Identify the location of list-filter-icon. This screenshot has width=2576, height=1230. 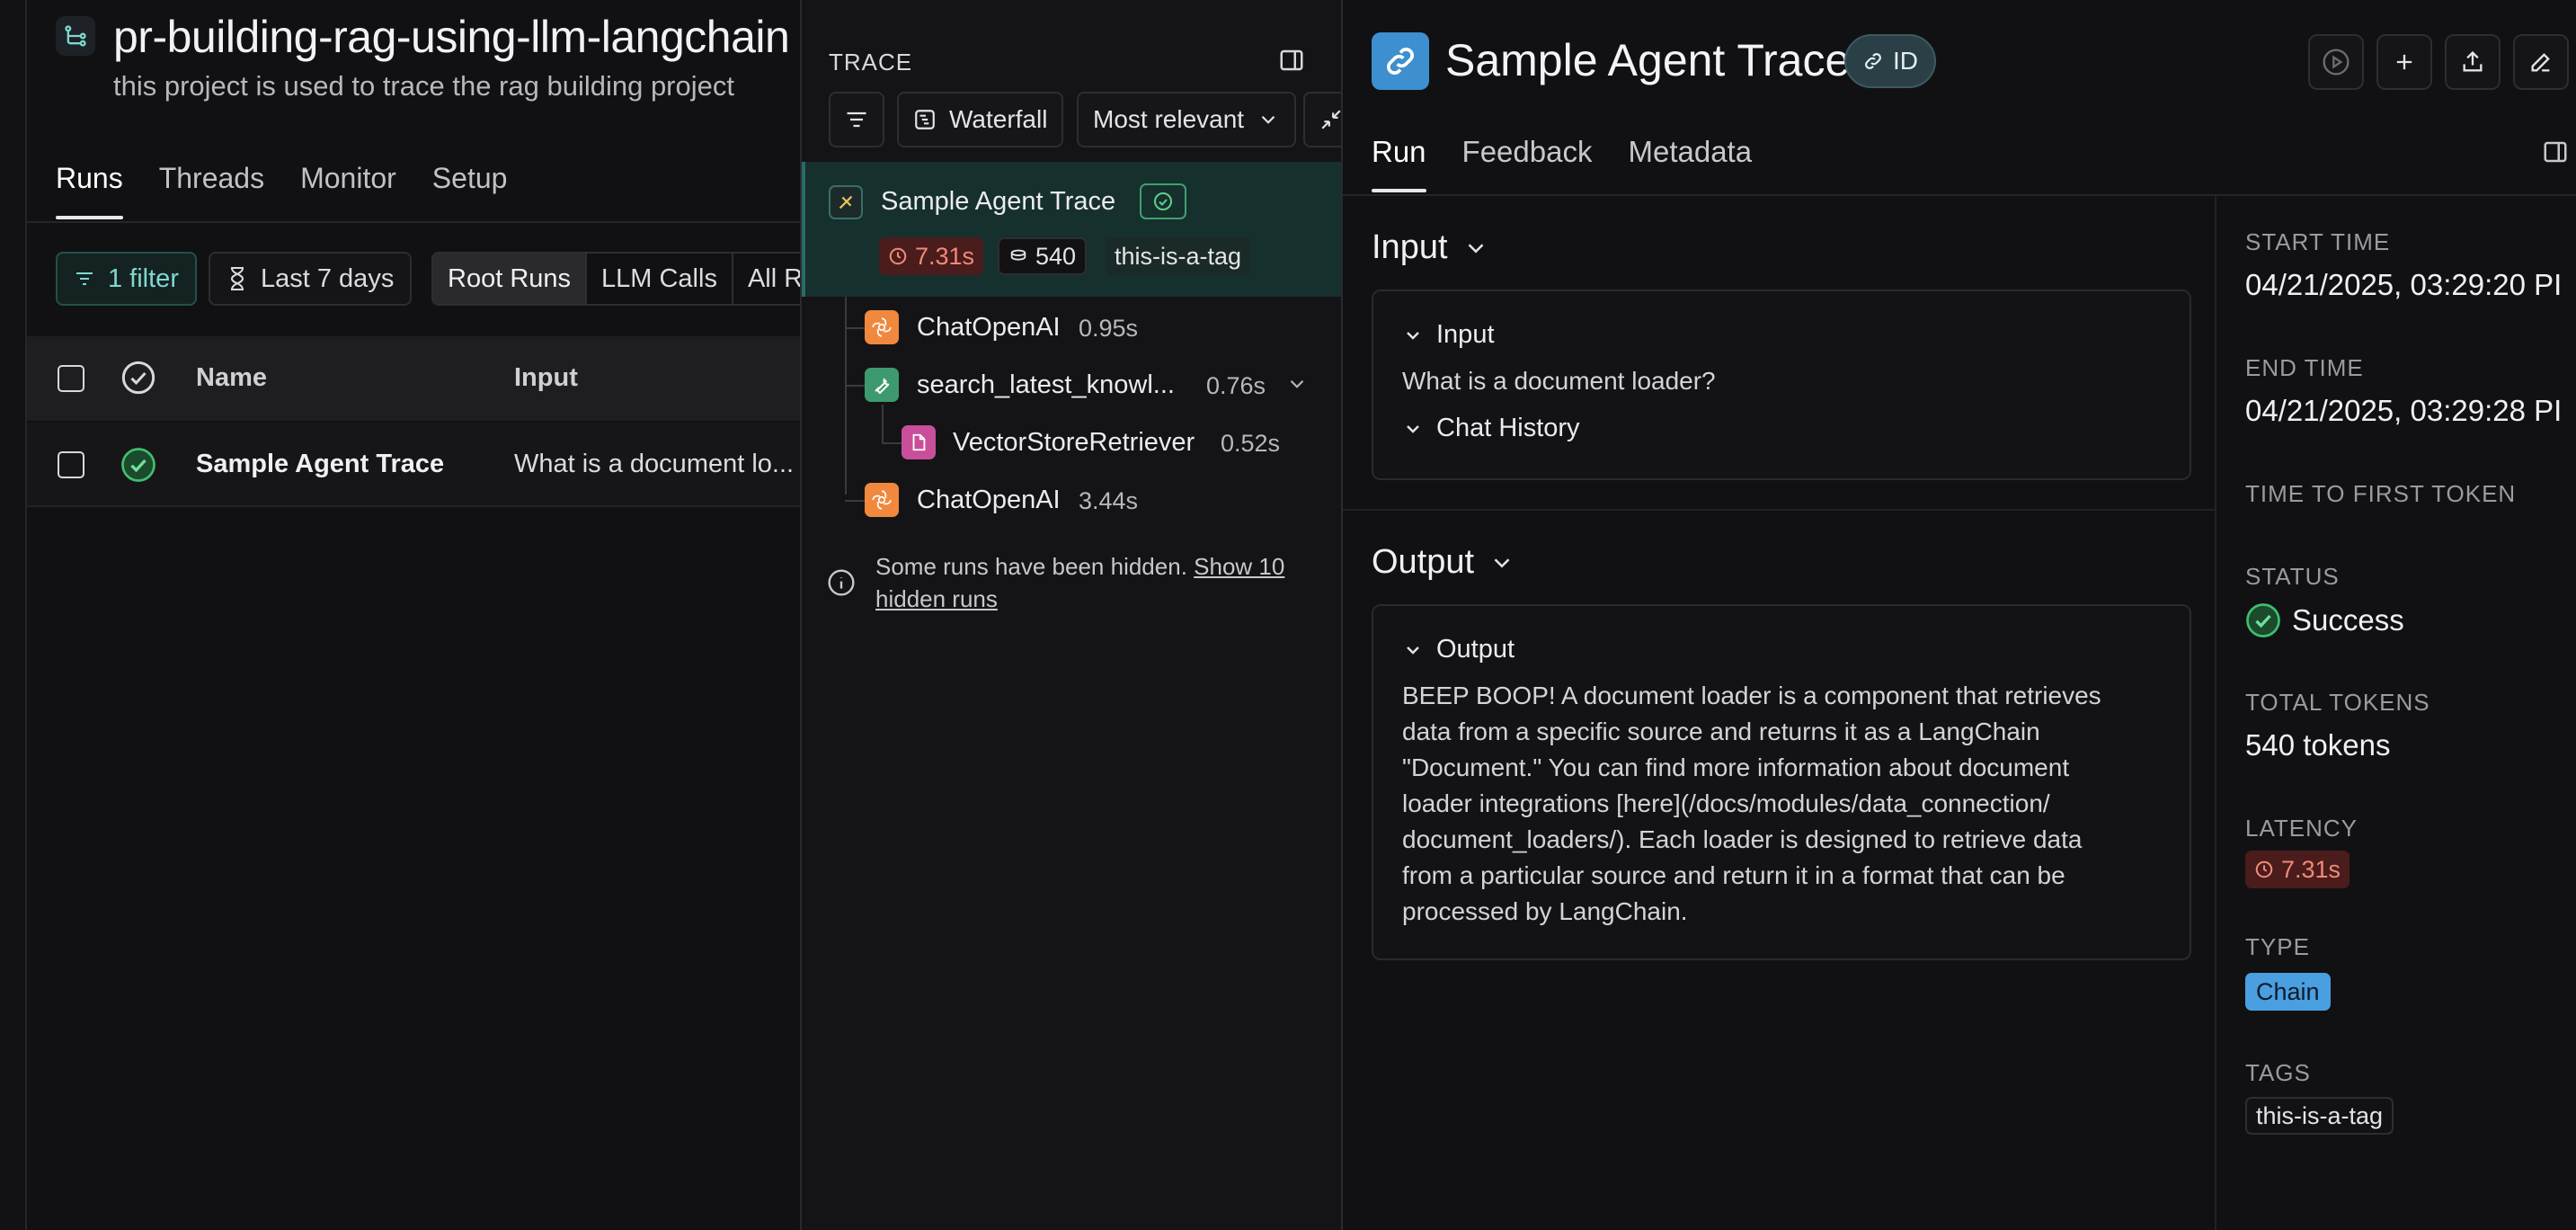
(856, 119).